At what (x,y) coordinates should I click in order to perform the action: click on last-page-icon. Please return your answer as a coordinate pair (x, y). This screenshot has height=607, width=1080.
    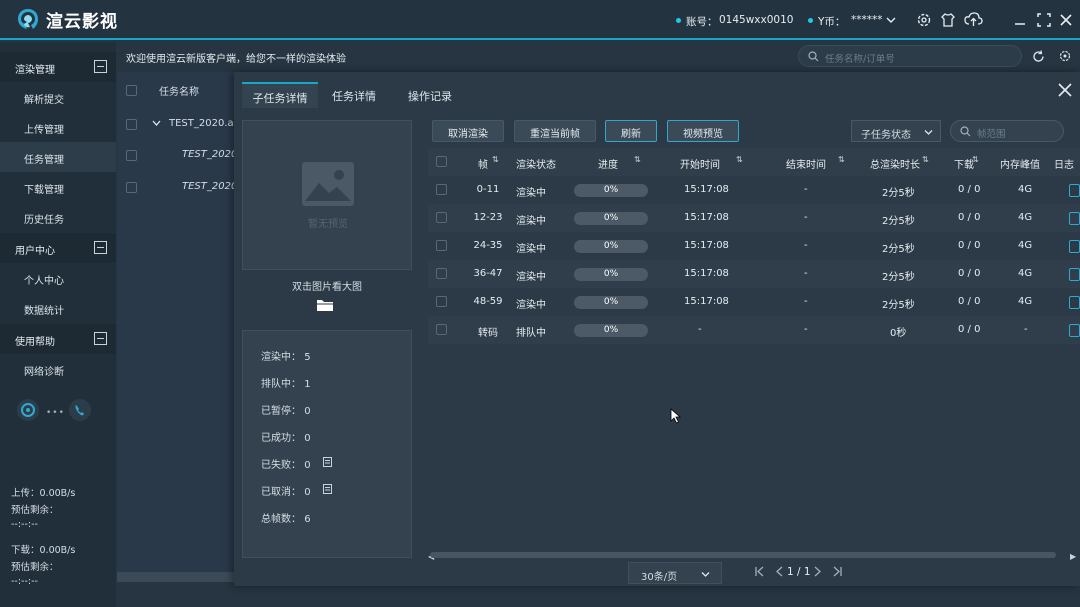
    Looking at the image, I should click on (837, 571).